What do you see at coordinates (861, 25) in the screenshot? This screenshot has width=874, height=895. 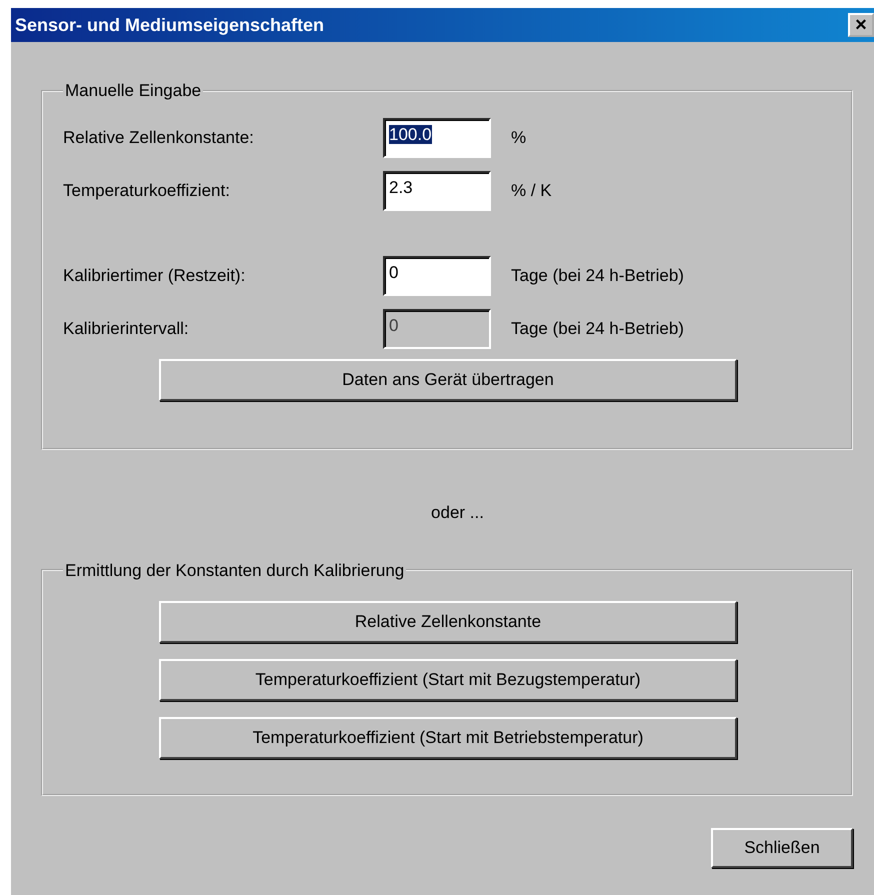 I see `close-button: ×` at bounding box center [861, 25].